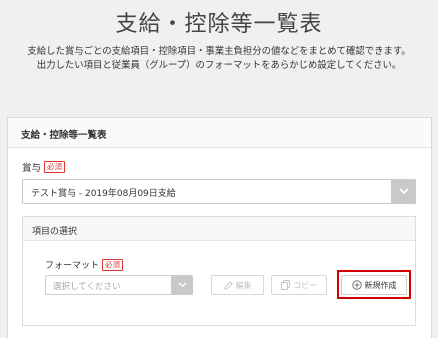  Describe the element at coordinates (228, 285) in the screenshot. I see `pencil-icon` at that location.